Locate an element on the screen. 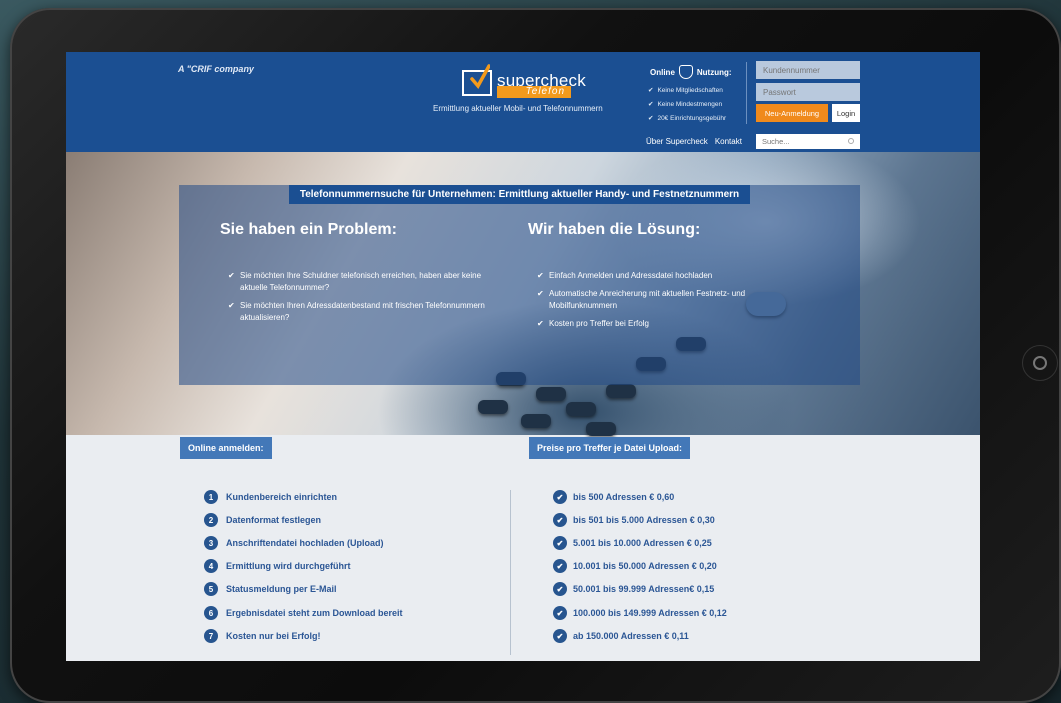 The width and height of the screenshot is (1061, 703). price-item: ✔ 100.000 bis 149.999 Adressen € 0,12 is located at coordinates (640, 613).